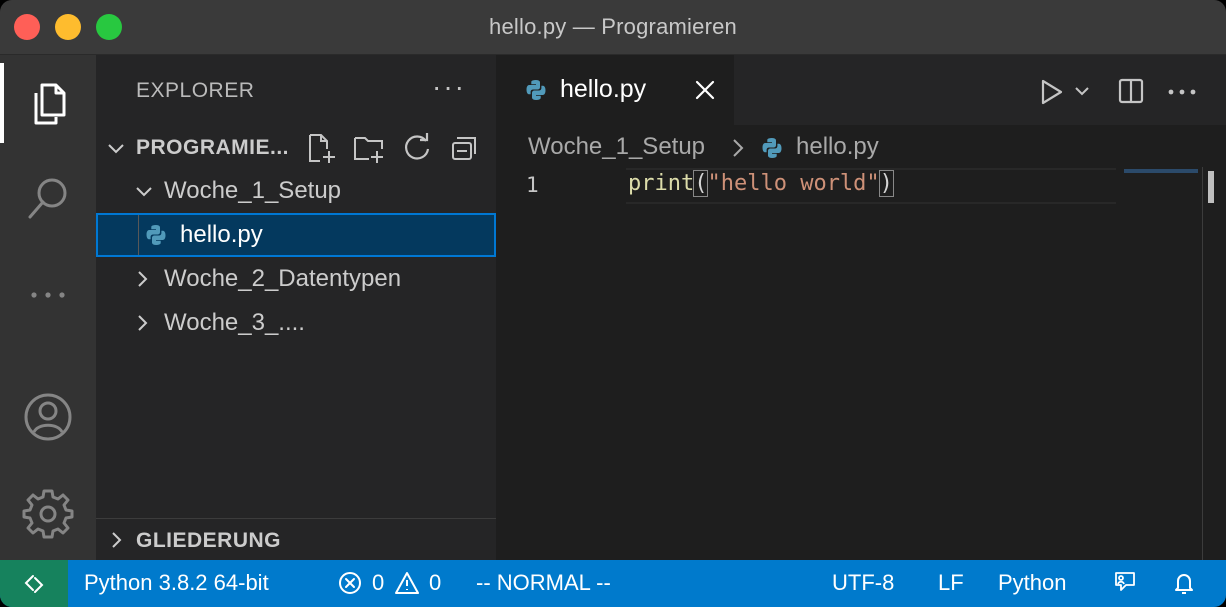 The height and width of the screenshot is (607, 1226). Describe the element at coordinates (1184, 583) in the screenshot. I see `bell-icon` at that location.